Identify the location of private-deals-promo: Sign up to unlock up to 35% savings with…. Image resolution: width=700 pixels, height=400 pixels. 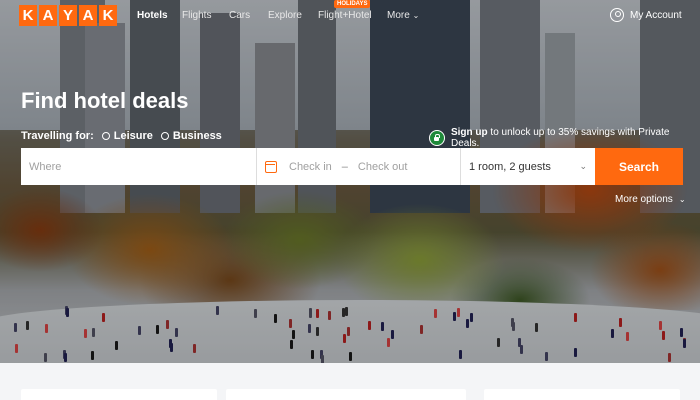
(564, 138).